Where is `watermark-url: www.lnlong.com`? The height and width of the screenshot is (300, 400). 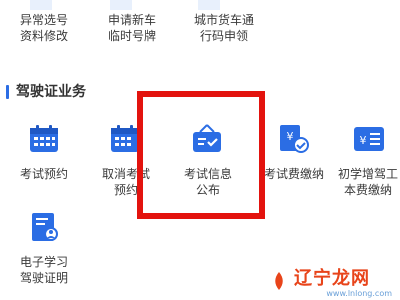 watermark-url: www.lnlong.com is located at coordinates (359, 293).